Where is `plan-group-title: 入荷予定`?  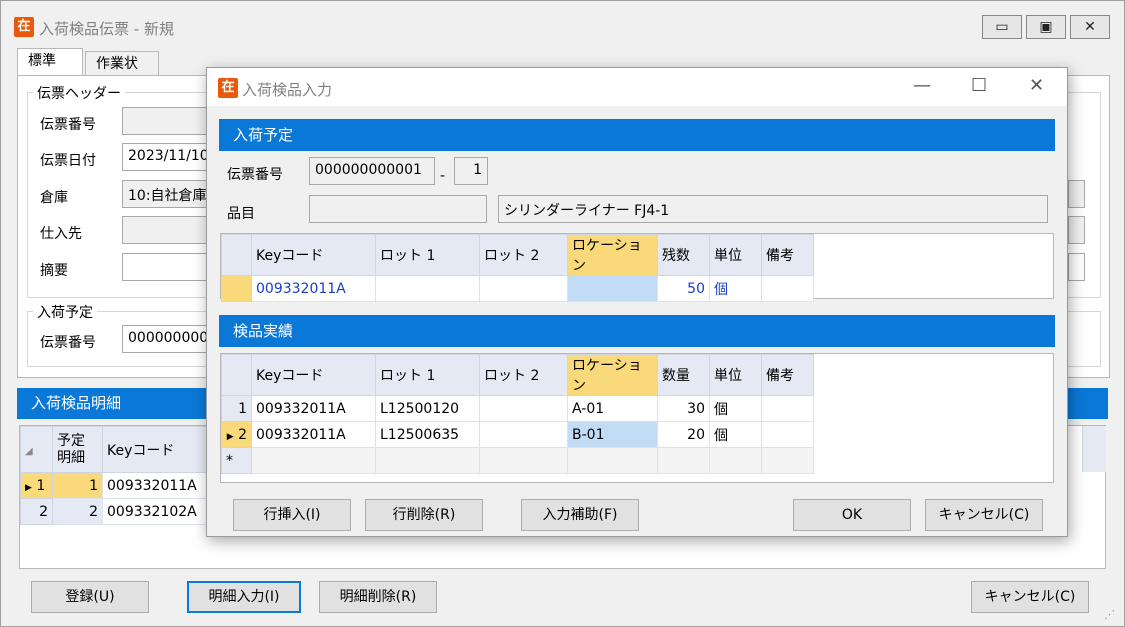
plan-group-title: 入荷予定 is located at coordinates (65, 312).